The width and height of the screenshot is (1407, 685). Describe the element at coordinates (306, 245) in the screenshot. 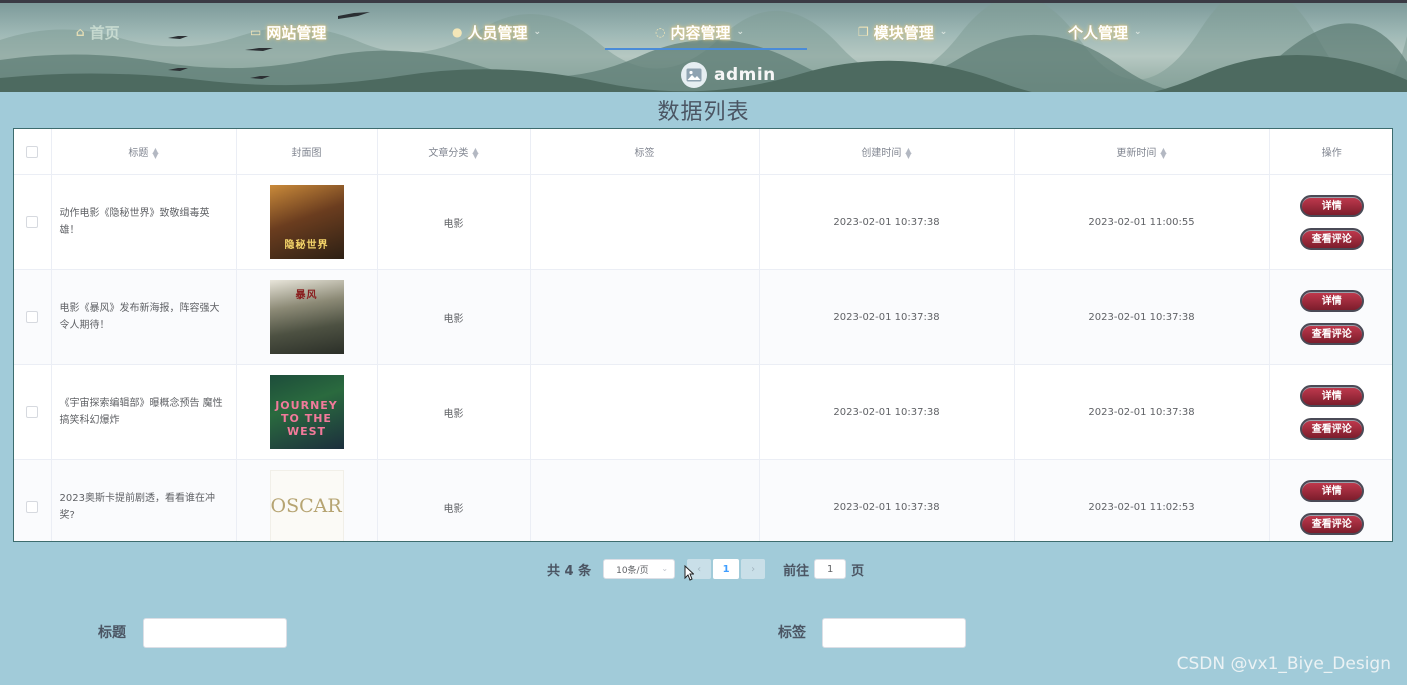

I see `cover-text: 隐秘世界` at that location.